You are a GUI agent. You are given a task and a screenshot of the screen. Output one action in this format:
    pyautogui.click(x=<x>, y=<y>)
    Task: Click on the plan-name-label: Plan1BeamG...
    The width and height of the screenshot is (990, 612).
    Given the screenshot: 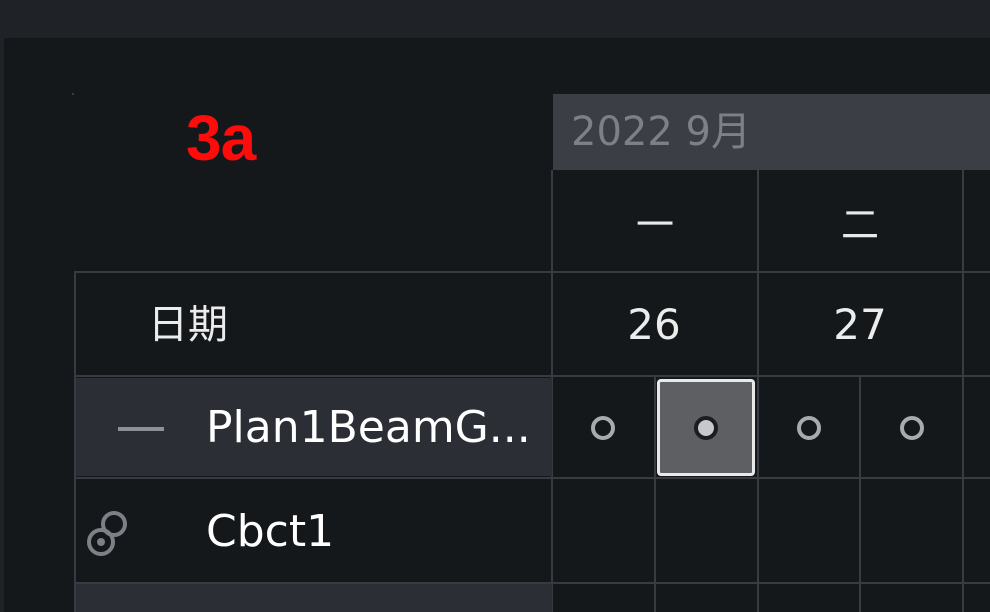 What is the action you would take?
    pyautogui.click(x=376, y=428)
    